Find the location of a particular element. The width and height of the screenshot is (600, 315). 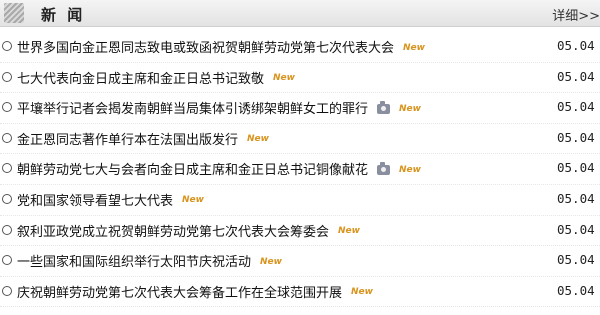

news-link: 一些国家和国际组织举行太阳节庆祝活动 is located at coordinates (134, 262).